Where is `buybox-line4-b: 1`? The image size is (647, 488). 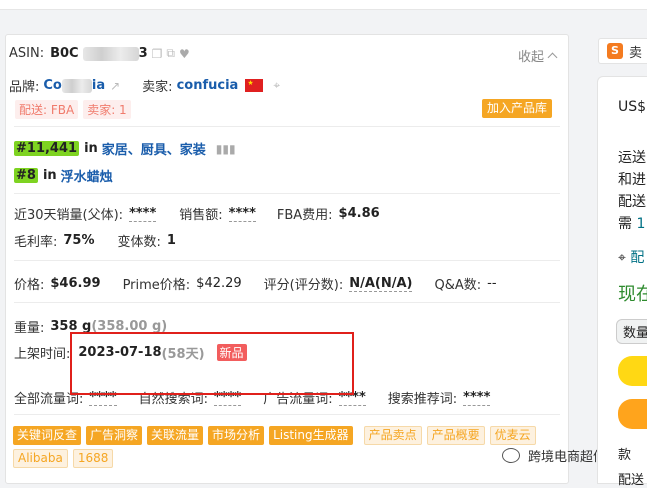
buybox-line4-b: 1 is located at coordinates (641, 224).